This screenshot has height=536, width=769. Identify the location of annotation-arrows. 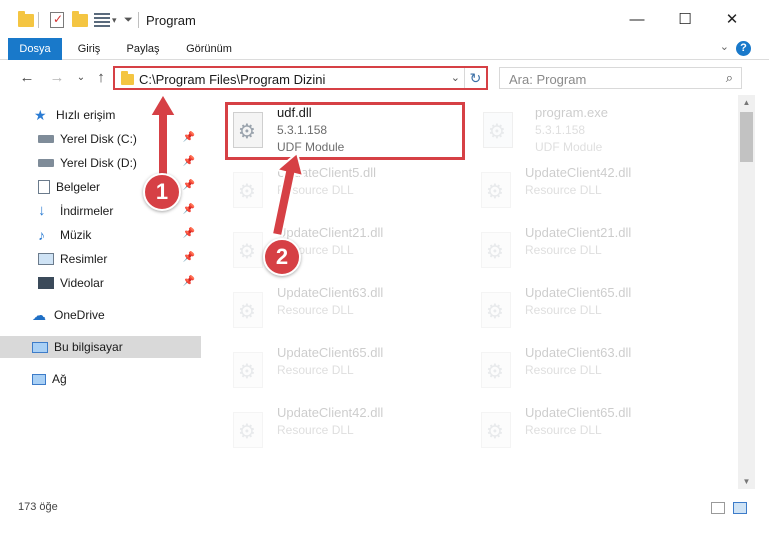
(226, 165).